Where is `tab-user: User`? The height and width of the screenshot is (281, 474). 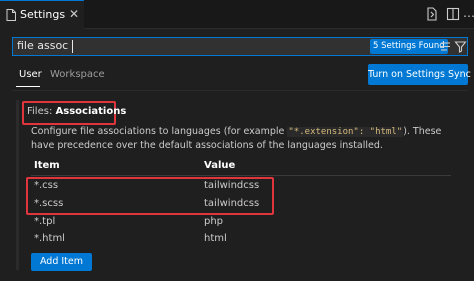 tab-user: User is located at coordinates (30, 74).